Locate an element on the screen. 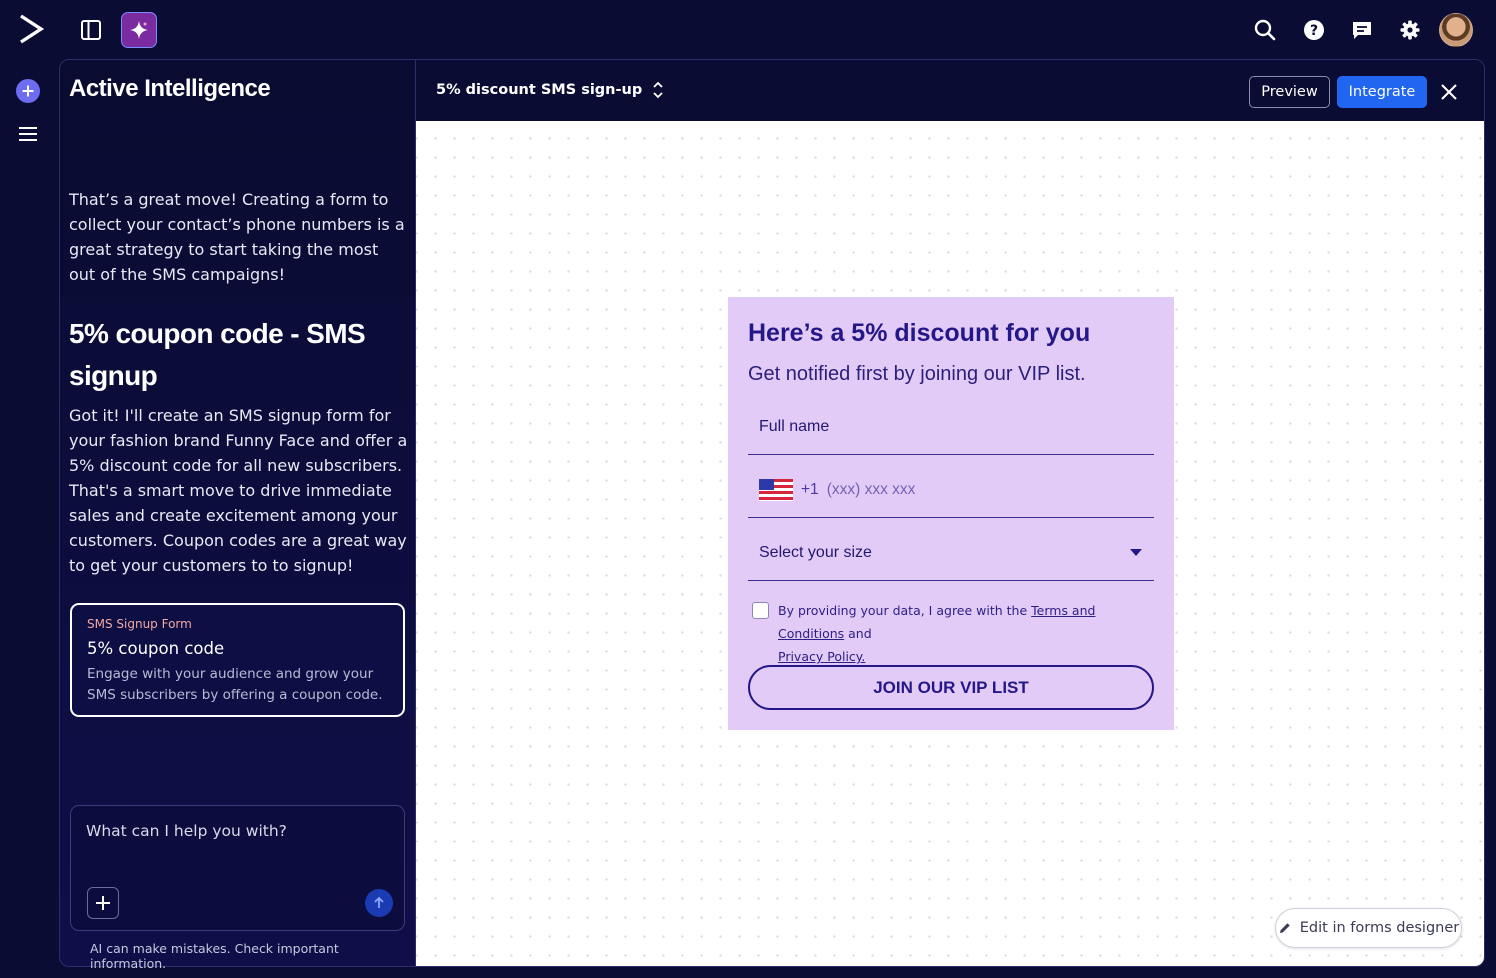  caret-down-icon is located at coordinates (1136, 552).